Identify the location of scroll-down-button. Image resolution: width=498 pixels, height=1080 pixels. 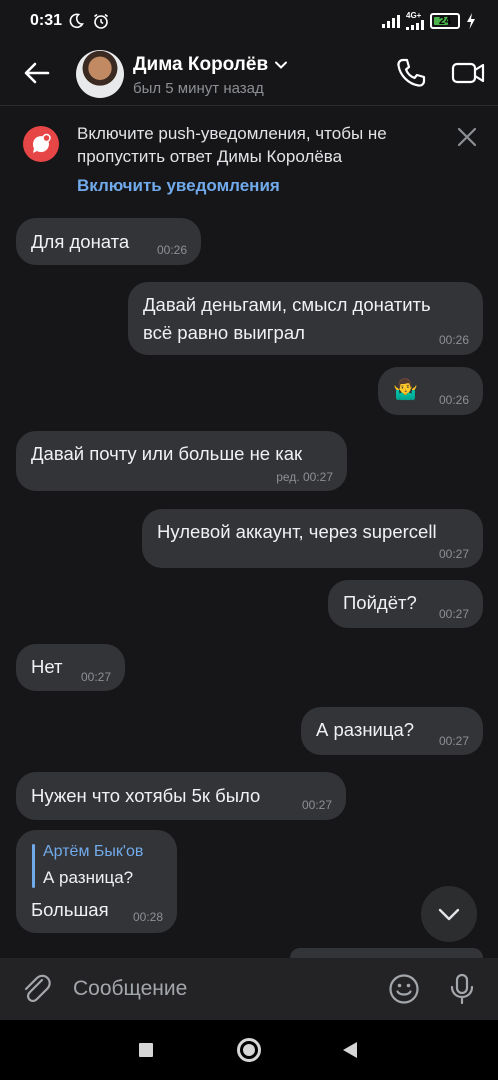
(449, 914).